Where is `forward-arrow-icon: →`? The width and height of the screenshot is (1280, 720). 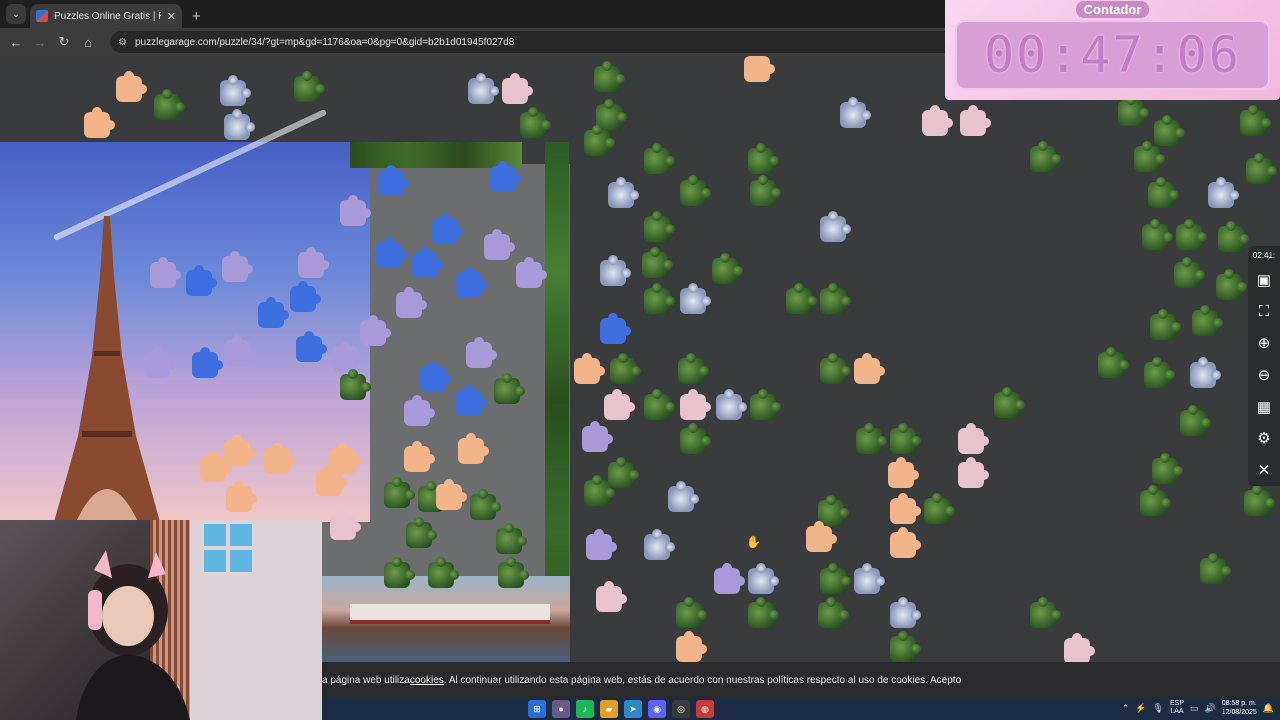 forward-arrow-icon: → is located at coordinates (40, 42).